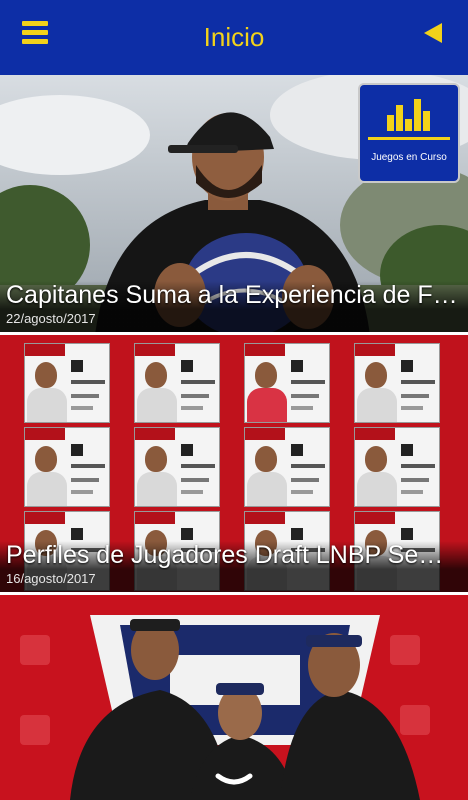 Image resolution: width=468 pixels, height=800 pixels. Describe the element at coordinates (409, 133) in the screenshot. I see `juegos-en-curso-button: Juegos en Curso` at that location.